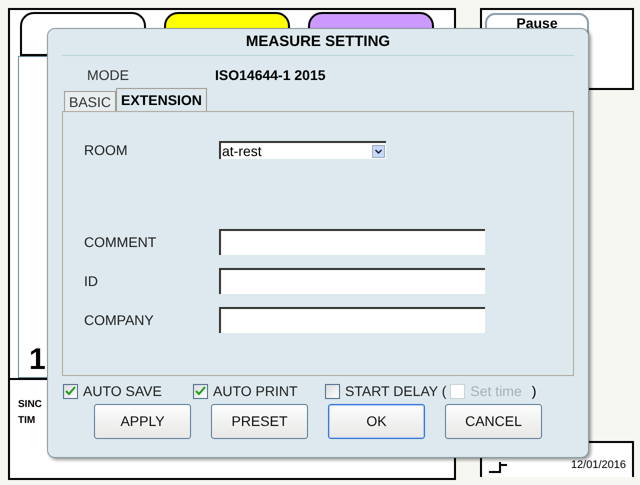 Image resolution: width=640 pixels, height=485 pixels. What do you see at coordinates (395, 391) in the screenshot?
I see `option-label: START DELAY (` at bounding box center [395, 391].